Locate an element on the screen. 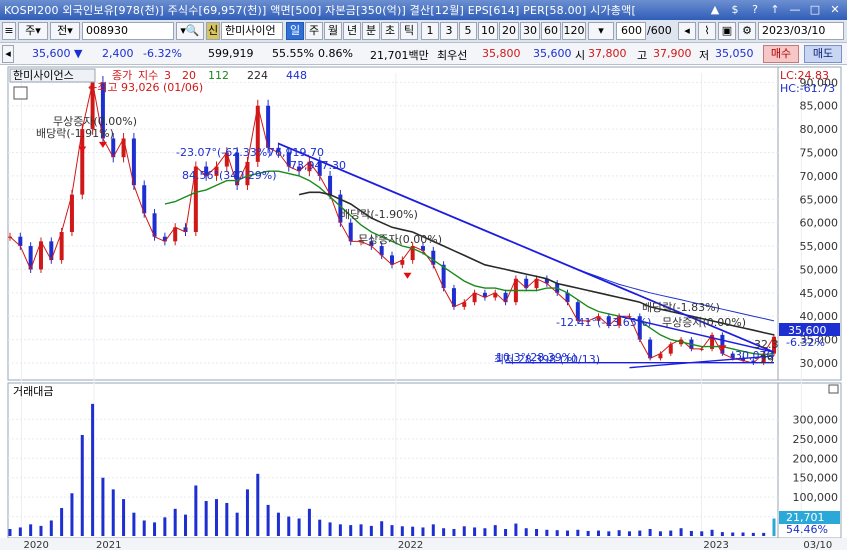 This screenshot has width=847, height=550. gear-icon: ⚙ is located at coordinates (747, 31).